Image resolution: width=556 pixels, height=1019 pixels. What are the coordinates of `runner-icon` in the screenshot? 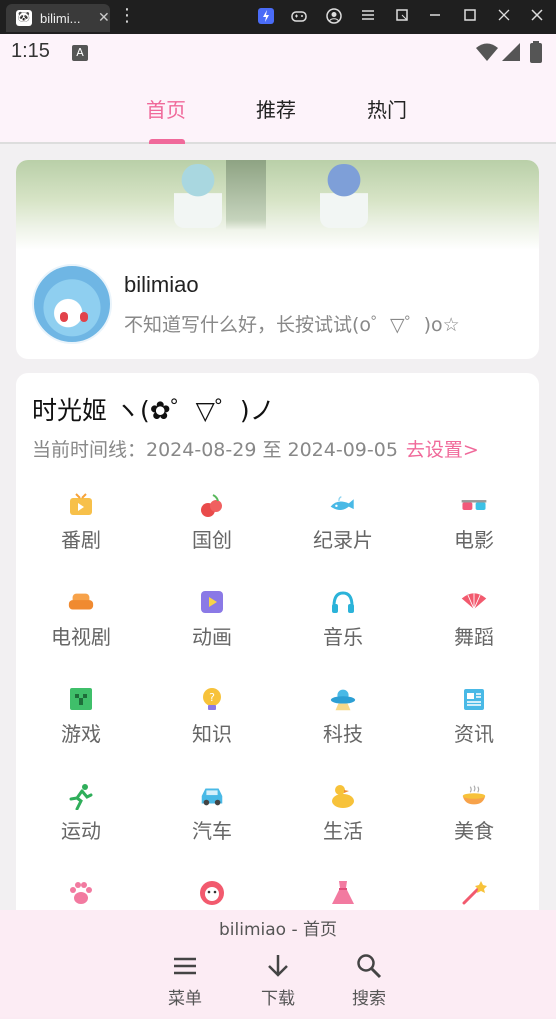 It's located at (81, 796).